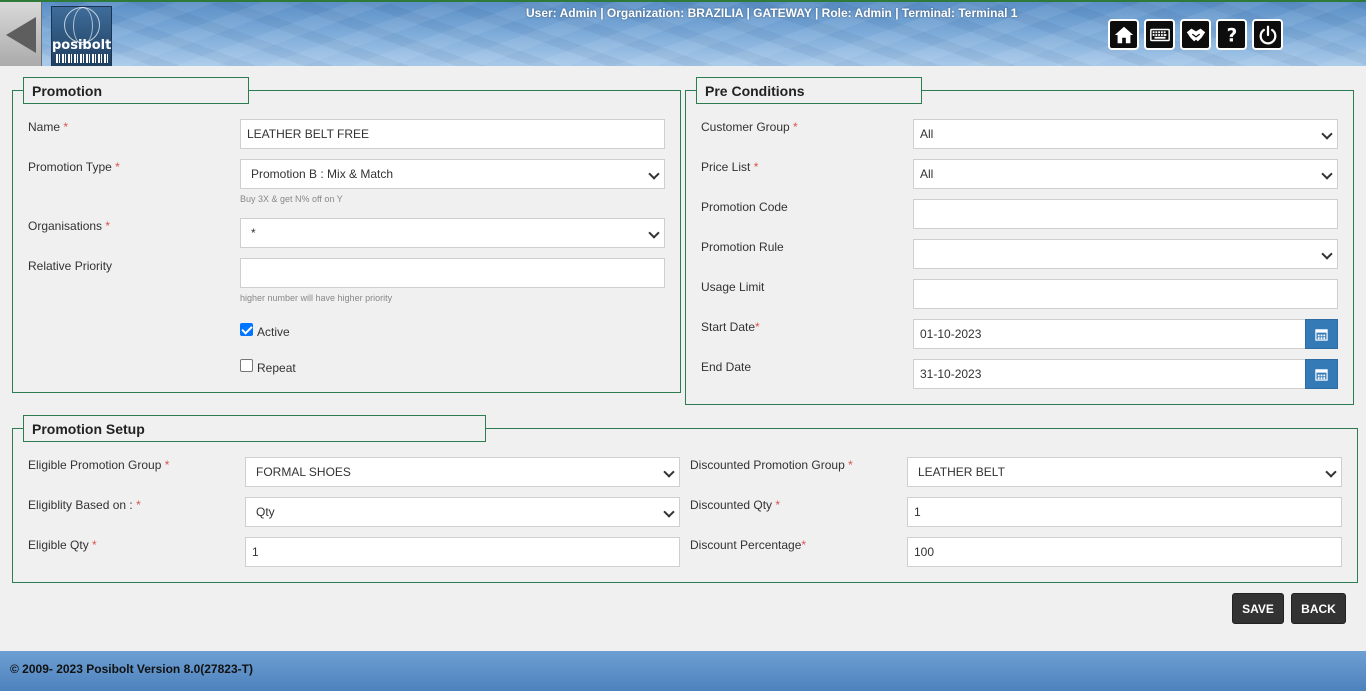 This screenshot has height=691, width=1366. I want to click on name-label: Name *, so click(48, 127).